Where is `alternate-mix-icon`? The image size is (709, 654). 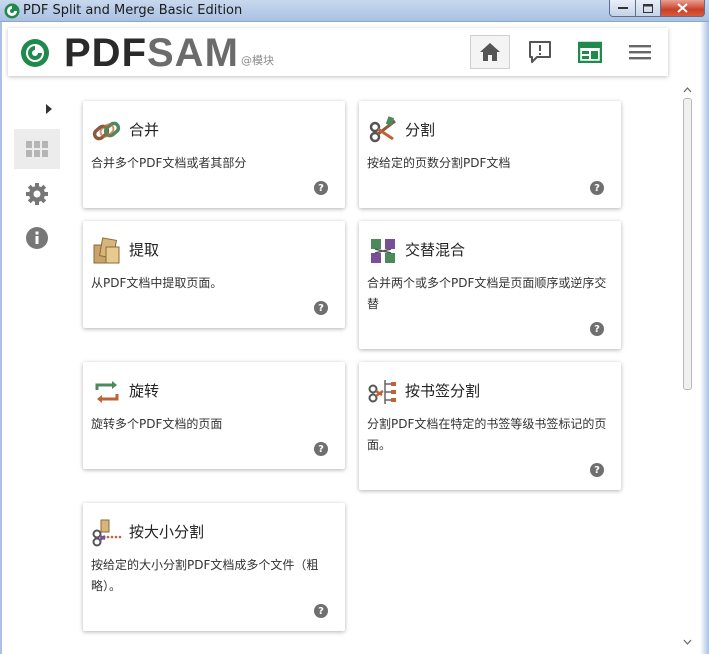 alternate-mix-icon is located at coordinates (383, 251).